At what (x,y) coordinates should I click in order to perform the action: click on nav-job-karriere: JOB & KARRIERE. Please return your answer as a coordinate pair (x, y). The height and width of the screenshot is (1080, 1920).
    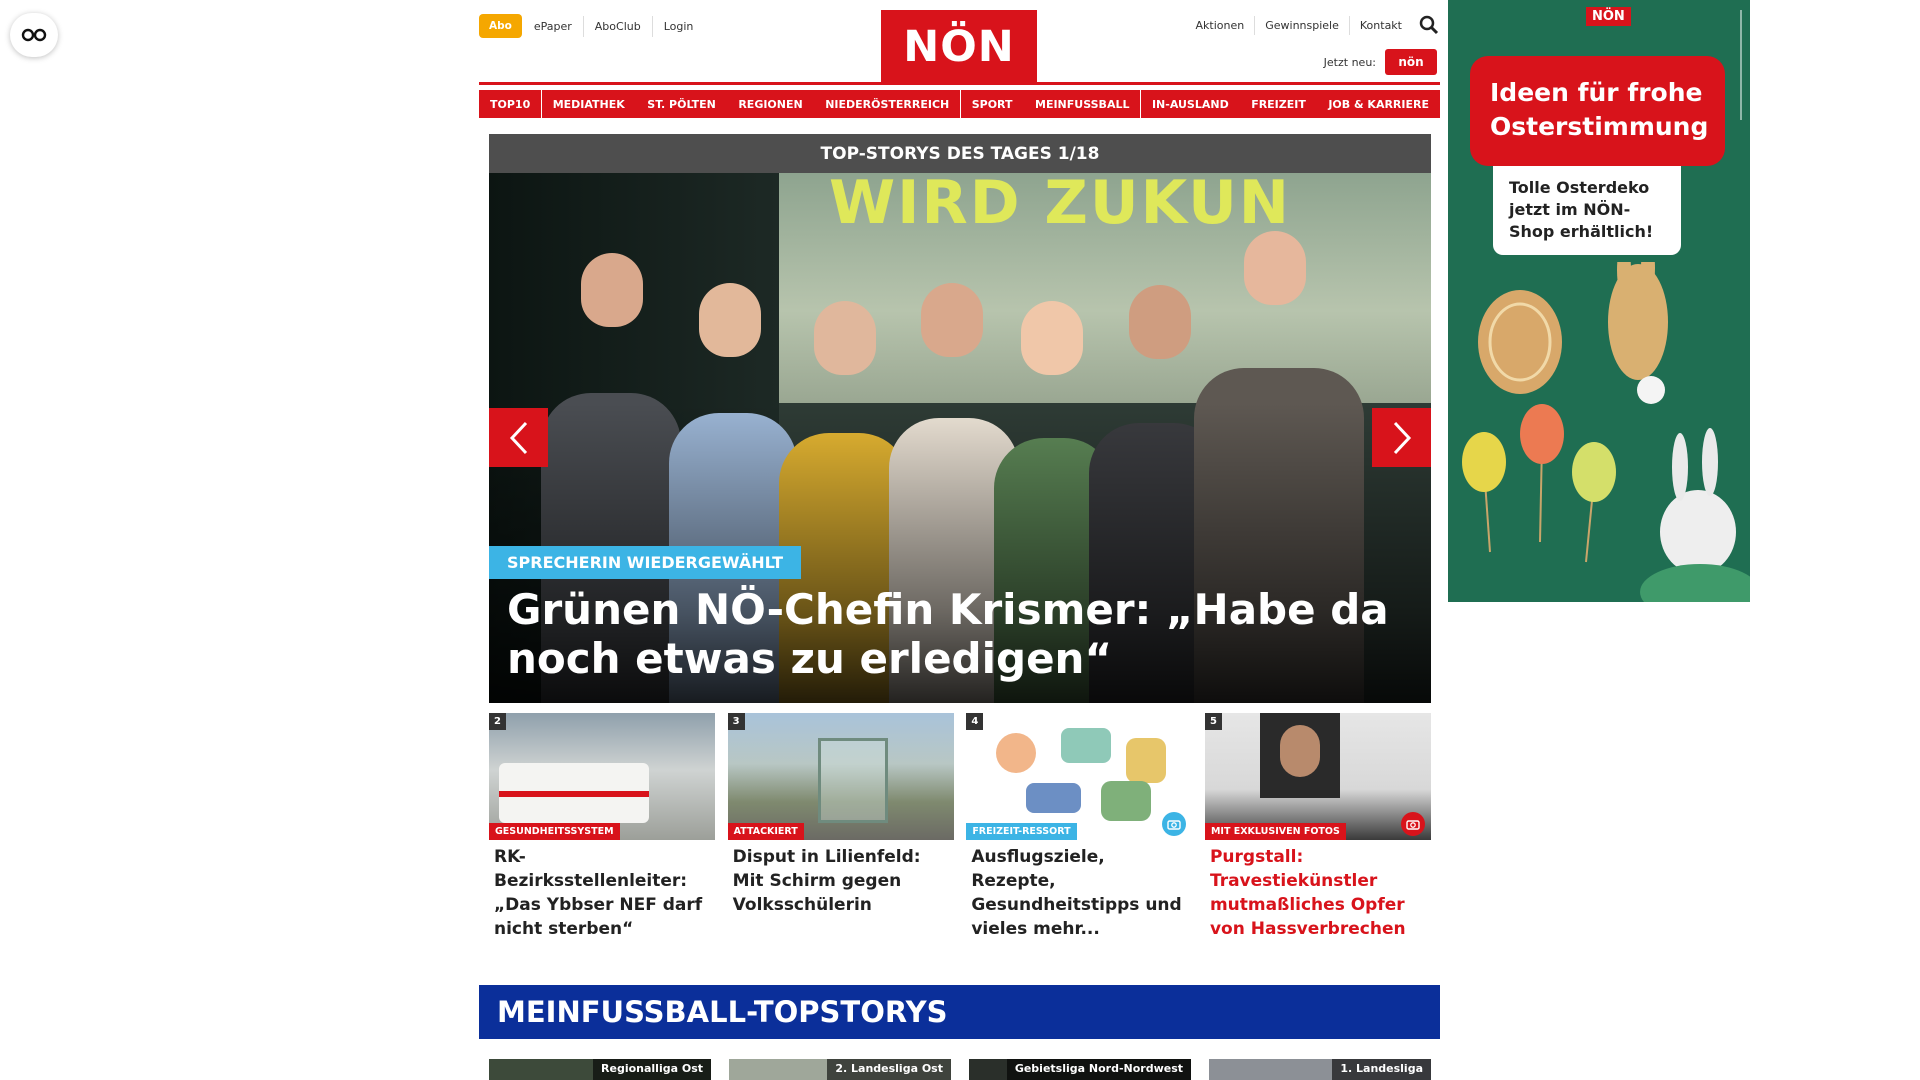
    Looking at the image, I should click on (1378, 104).